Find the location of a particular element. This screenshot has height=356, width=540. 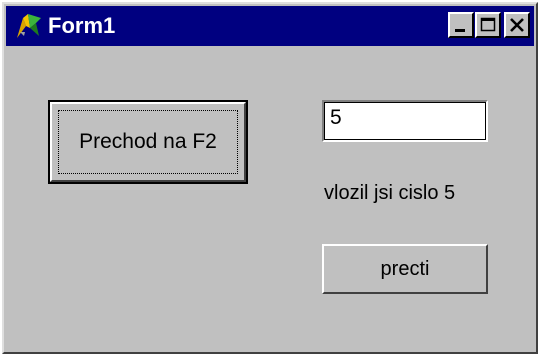

title-bar: Form1 is located at coordinates (270, 26).